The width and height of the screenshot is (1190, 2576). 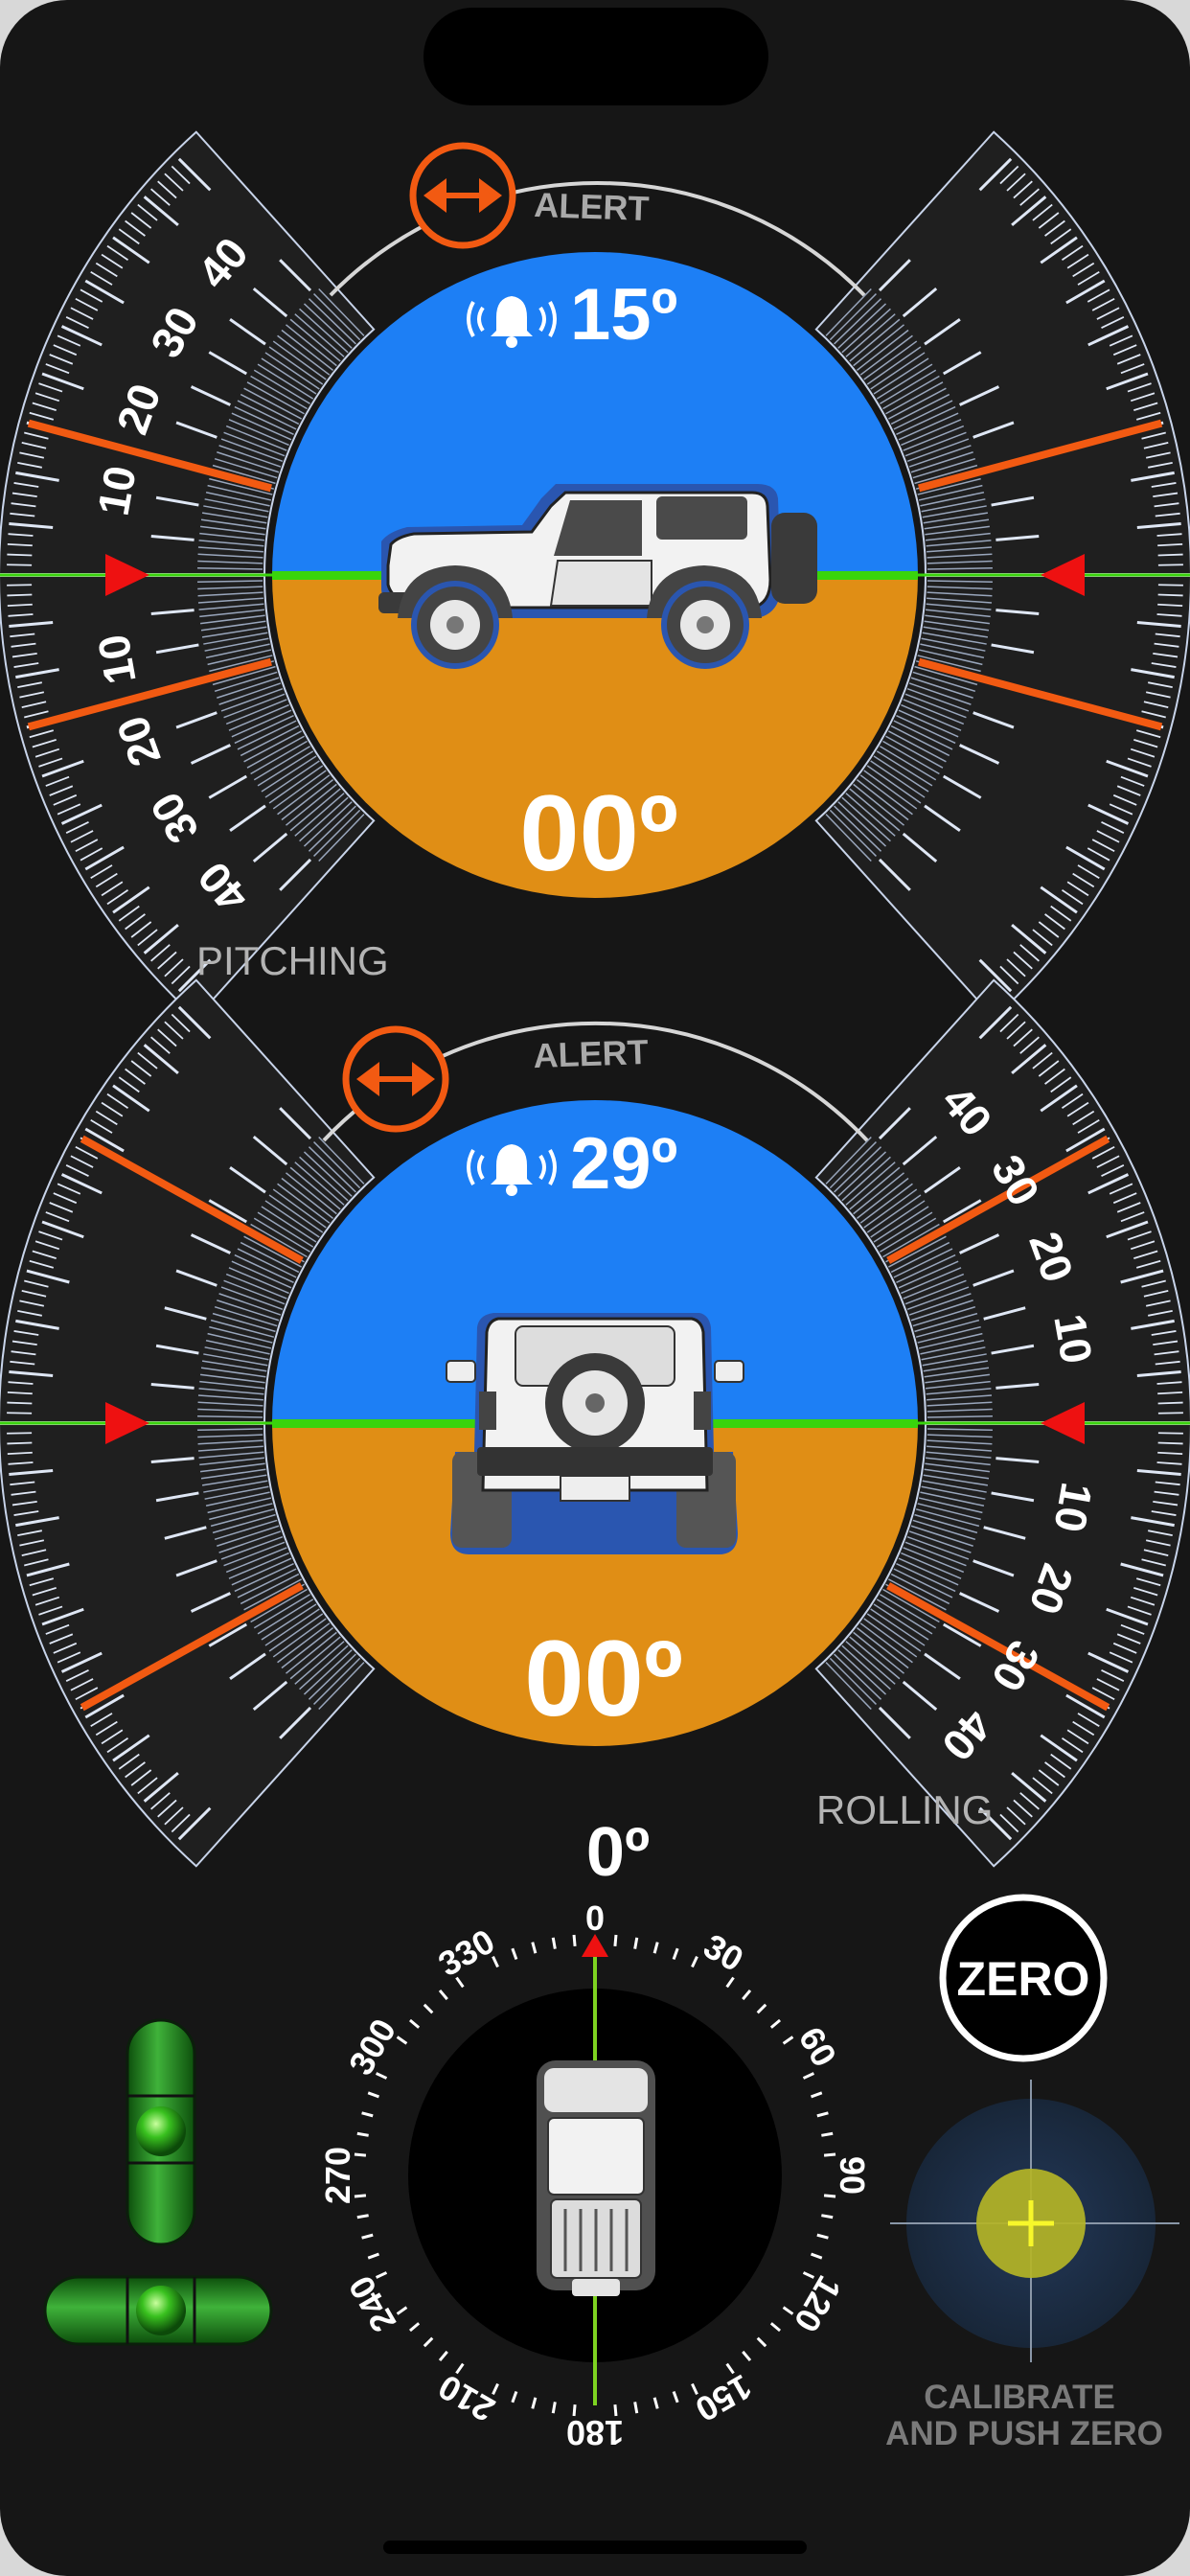 I want to click on compass-label: 180, so click(x=595, y=2432).